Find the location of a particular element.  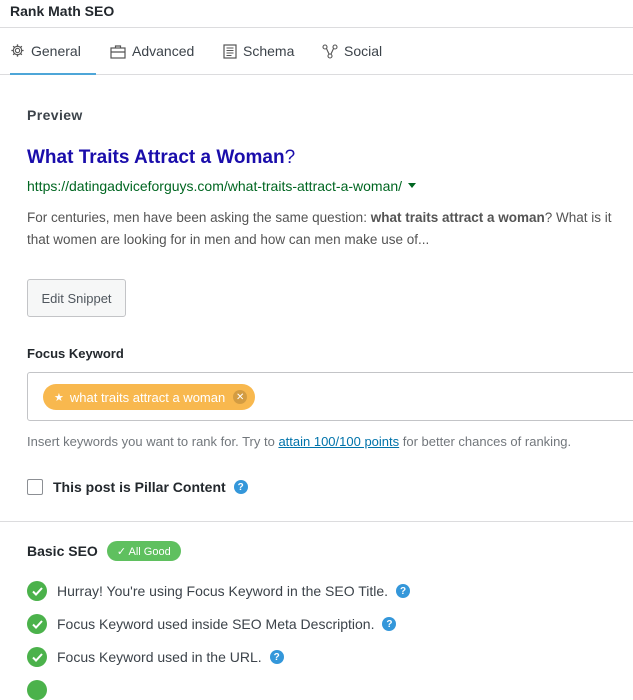

check-item: Focus Keyword used in the URL. ? is located at coordinates (155, 657).